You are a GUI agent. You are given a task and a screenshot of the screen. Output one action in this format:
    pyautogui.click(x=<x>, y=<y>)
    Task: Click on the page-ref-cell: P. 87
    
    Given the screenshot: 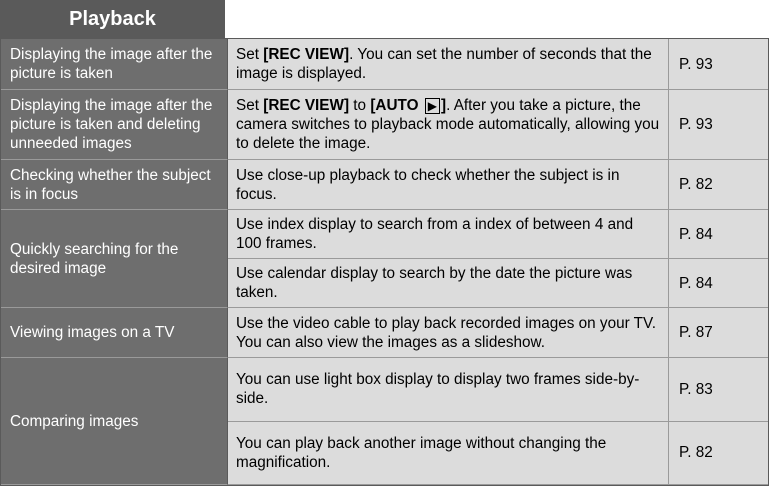 What is the action you would take?
    pyautogui.click(x=718, y=333)
    